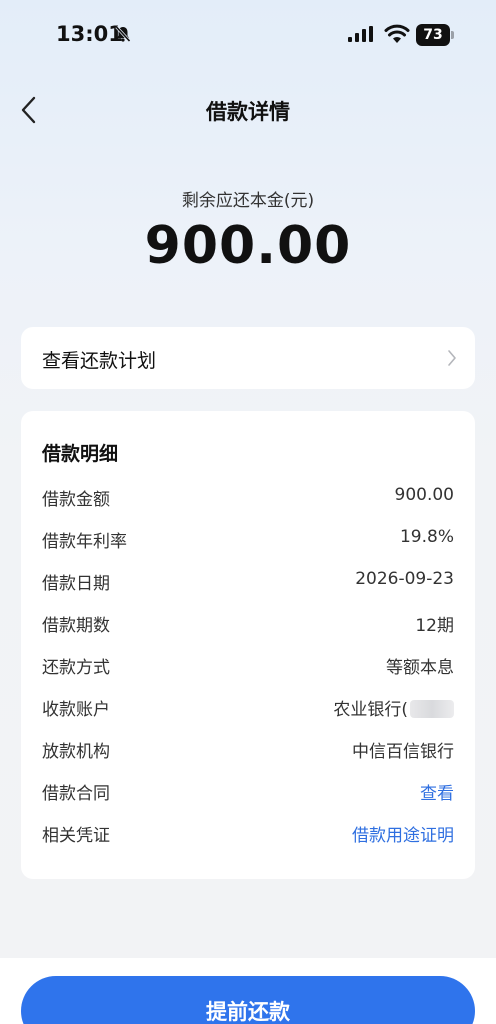 The width and height of the screenshot is (496, 1024). Describe the element at coordinates (403, 752) in the screenshot. I see `detail-value: 中信百信银行` at that location.